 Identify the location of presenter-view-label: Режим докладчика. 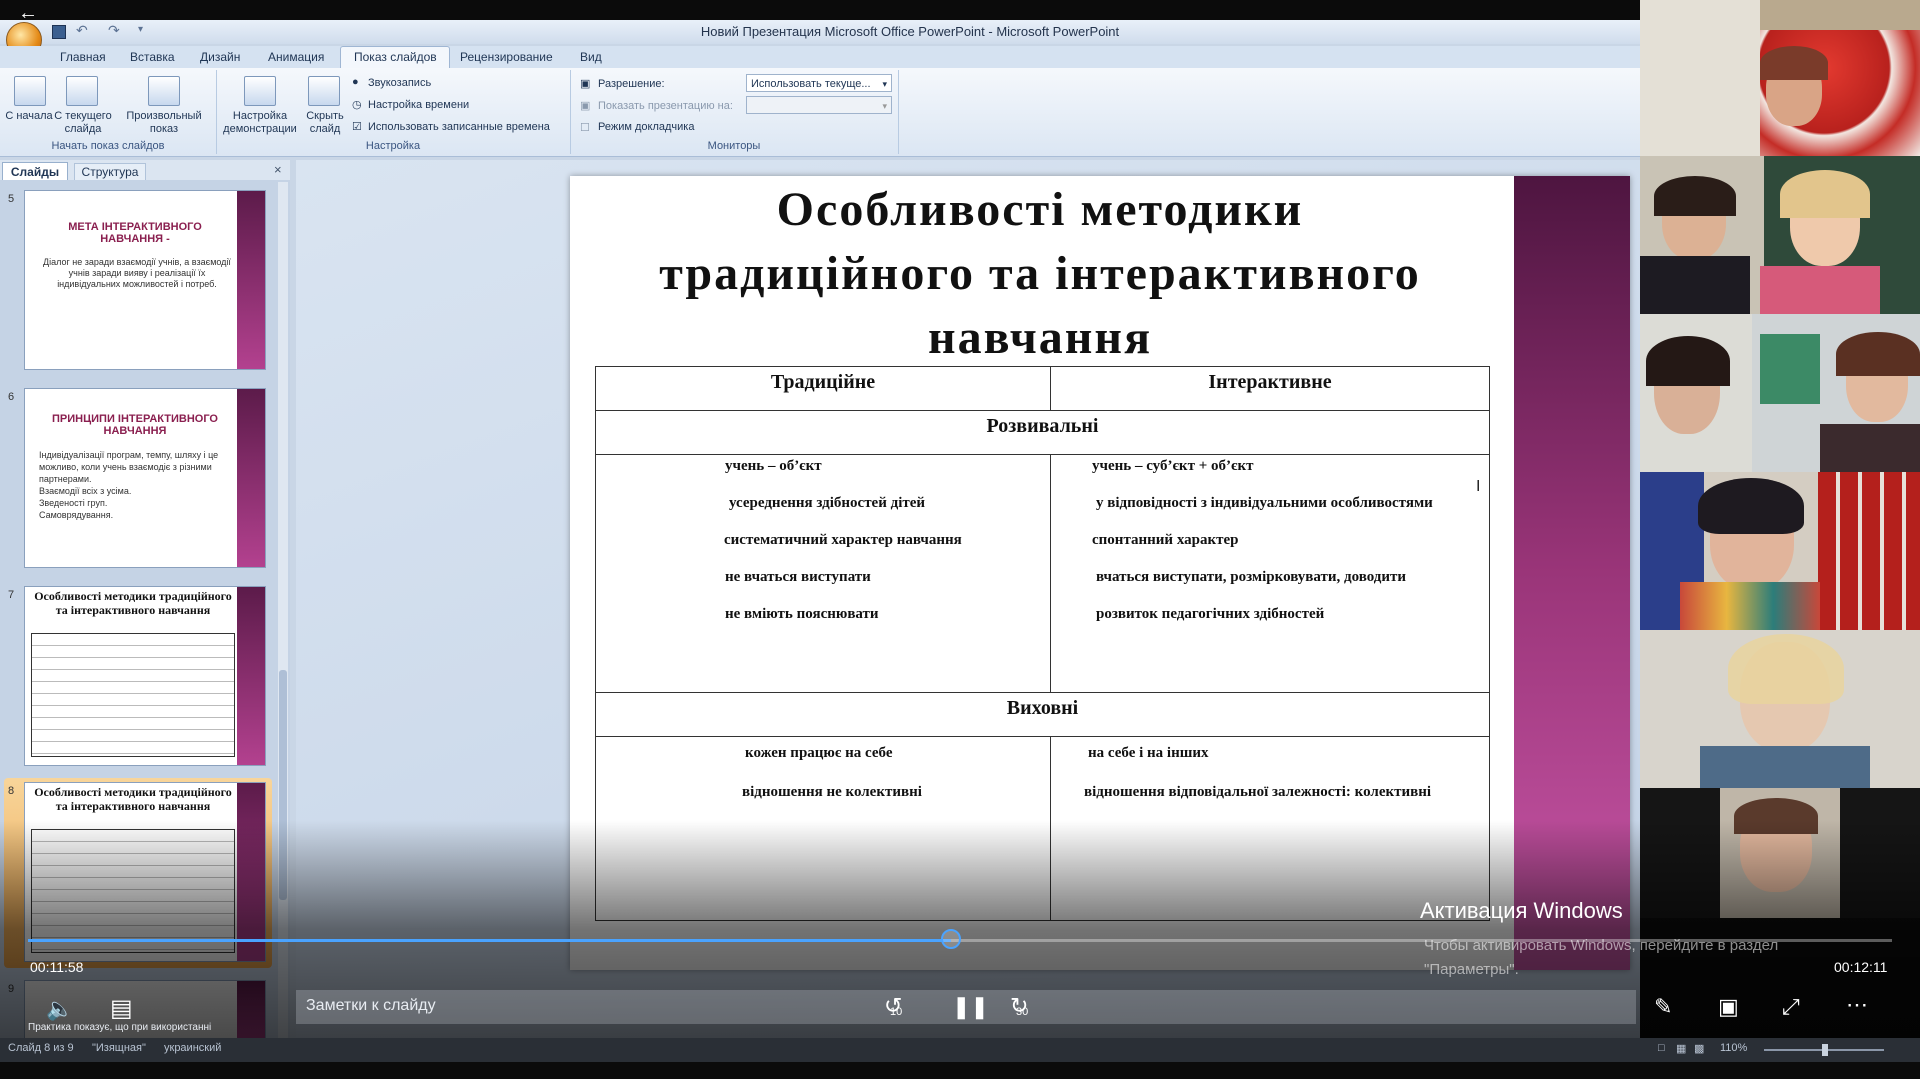
(646, 127).